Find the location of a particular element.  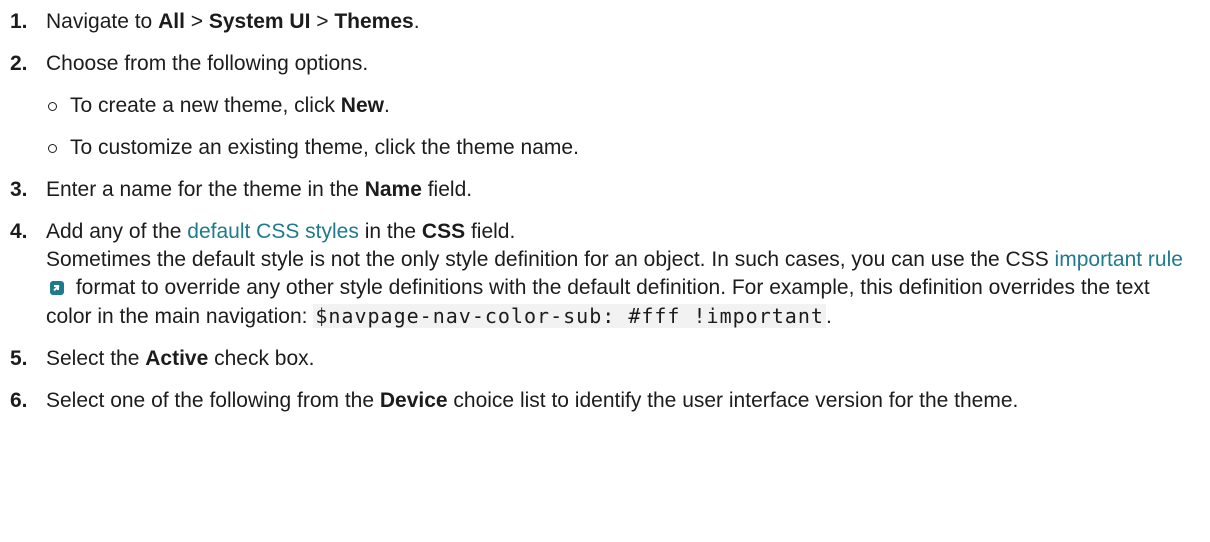

step-text: Select one of the following from the is located at coordinates (213, 400).